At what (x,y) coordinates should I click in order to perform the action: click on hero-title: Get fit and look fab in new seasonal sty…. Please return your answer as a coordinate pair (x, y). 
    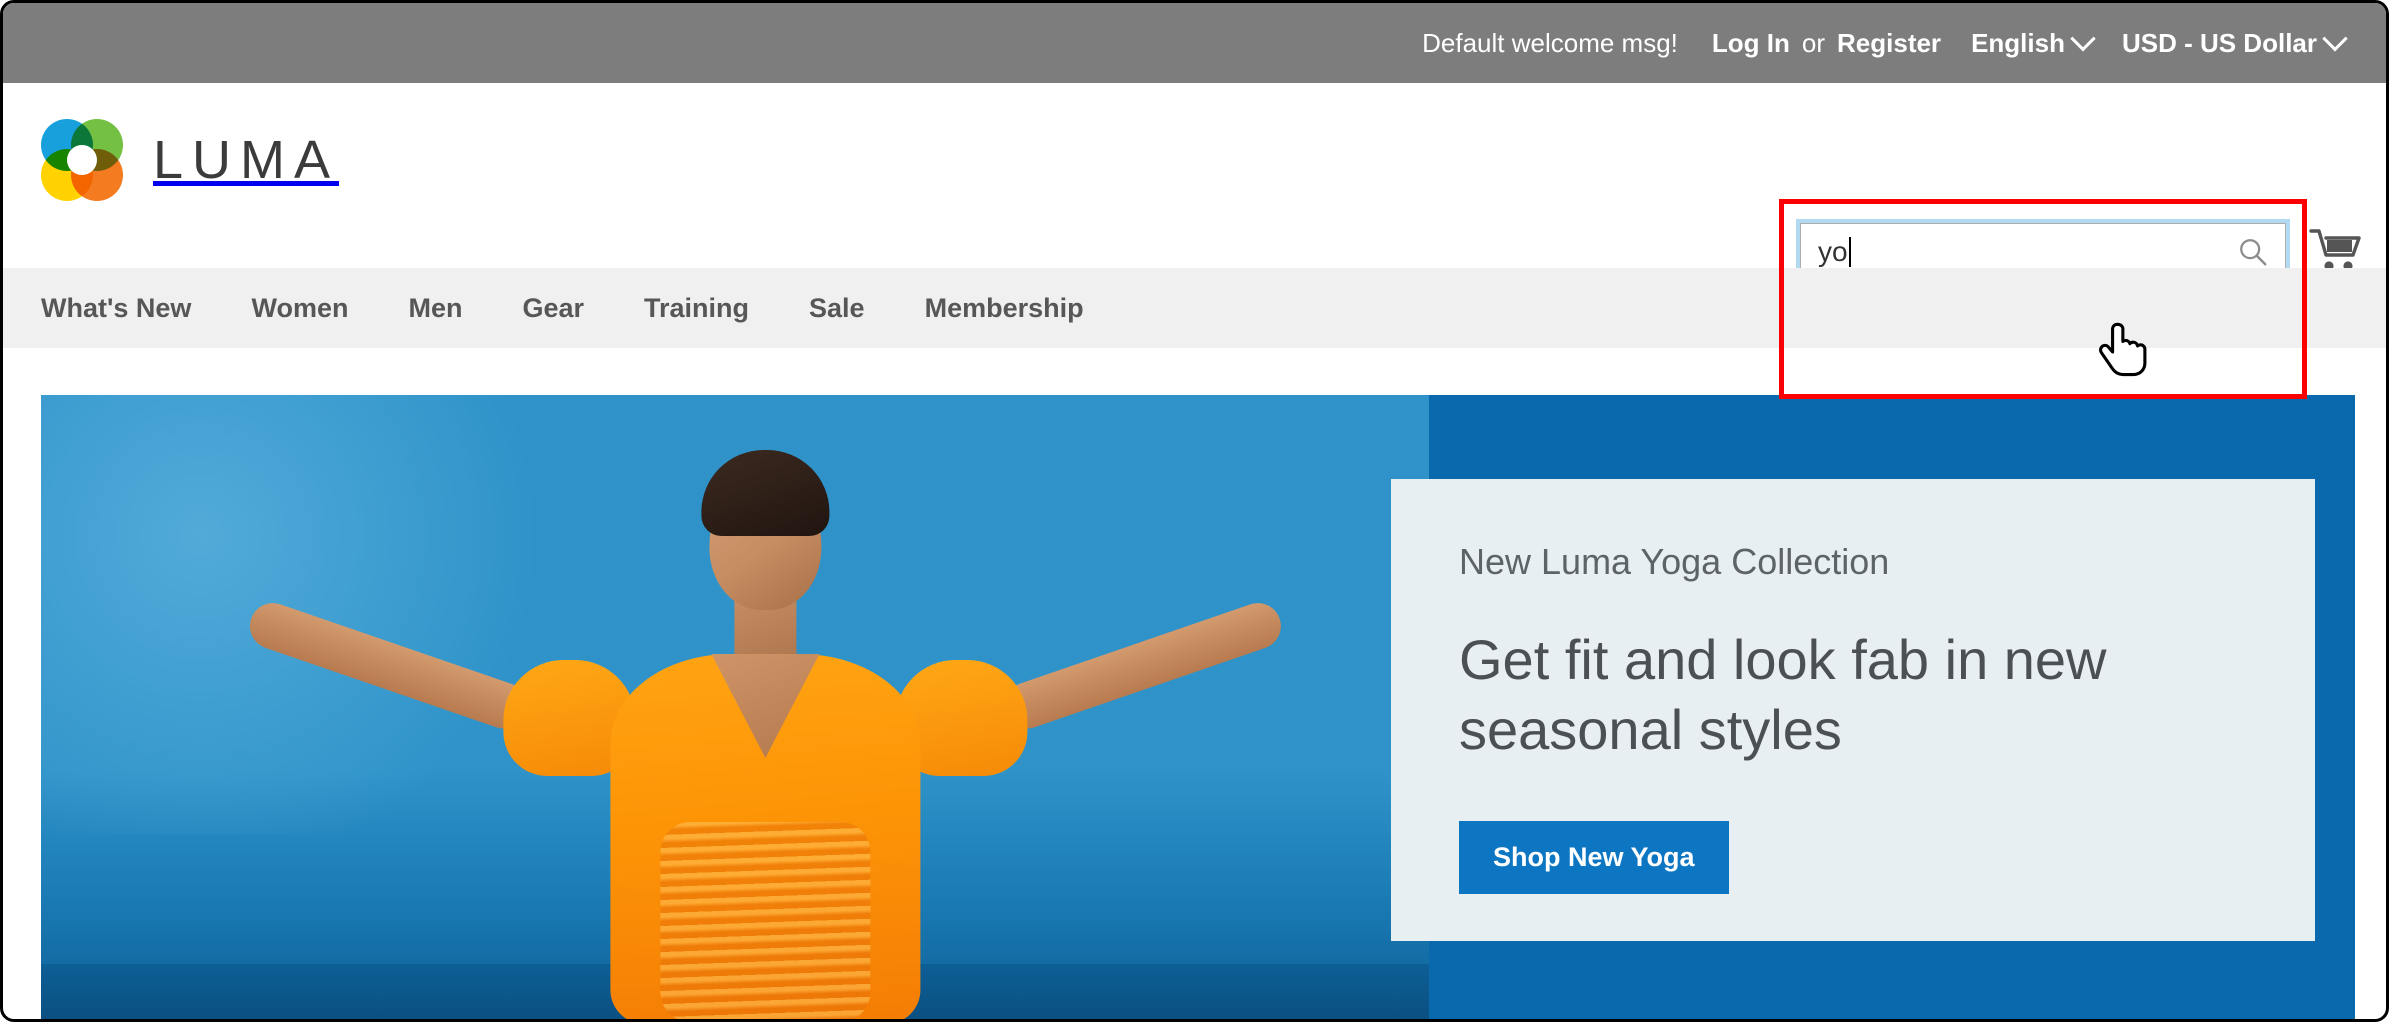
    Looking at the image, I should click on (1783, 694).